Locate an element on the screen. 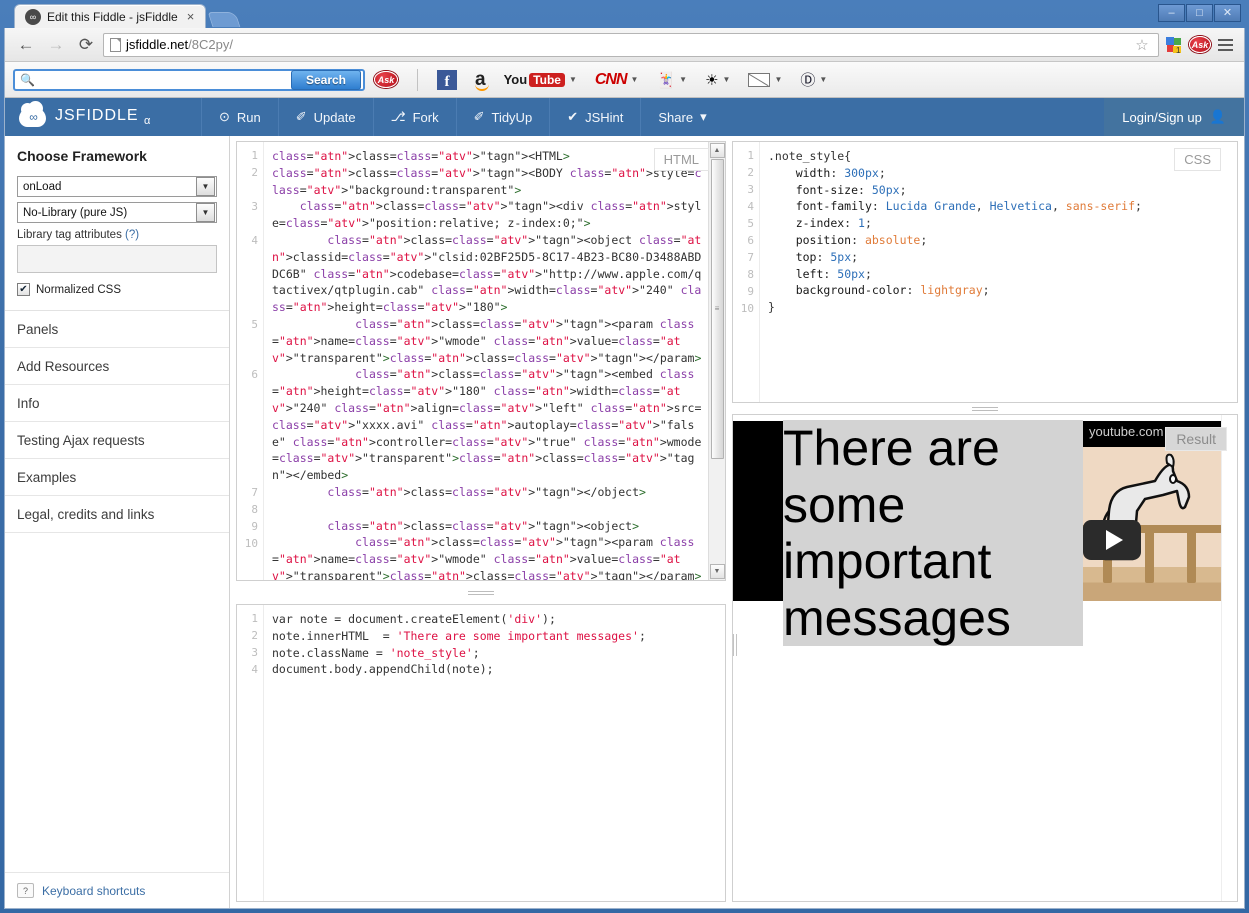 This screenshot has height=913, width=1249. sidebar-item-label: Legal, credits and links is located at coordinates (86, 514).